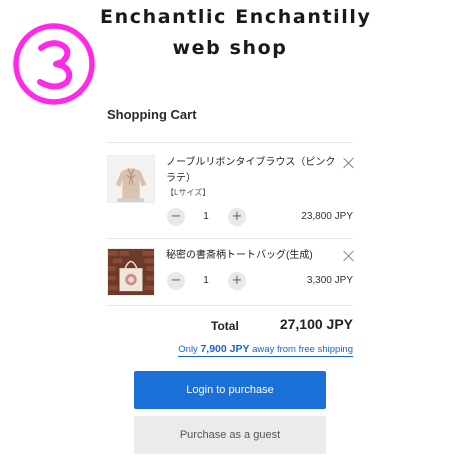 Image resolution: width=460 pixels, height=460 pixels. Describe the element at coordinates (236, 17) in the screenshot. I see `shop-title-line-1: Enchantlic Enchantilly` at that location.